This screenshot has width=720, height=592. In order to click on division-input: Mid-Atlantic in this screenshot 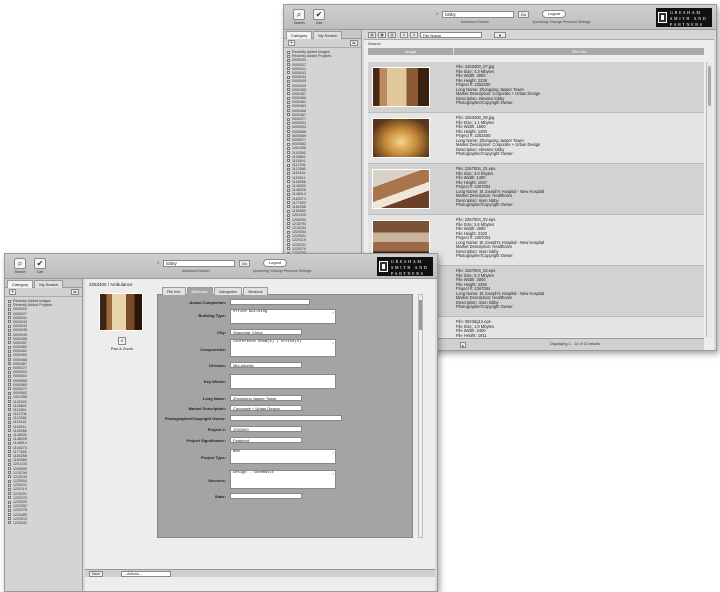, I will do `click(266, 365)`.